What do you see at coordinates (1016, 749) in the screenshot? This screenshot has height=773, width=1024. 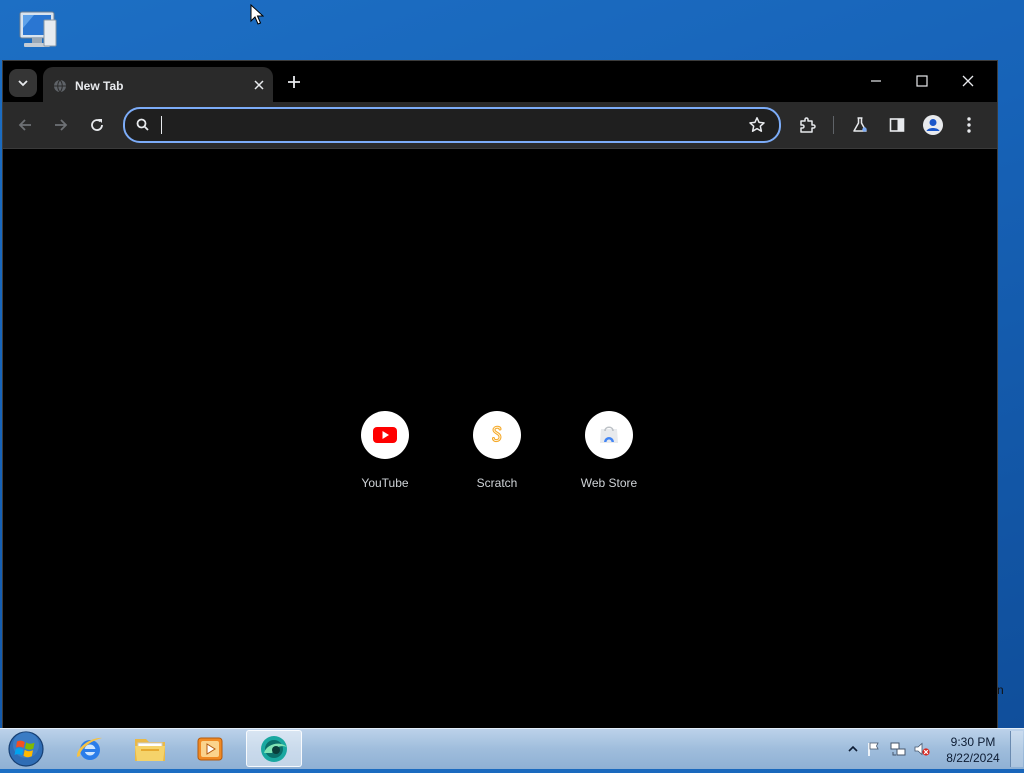 I see `show-desktop-button` at bounding box center [1016, 749].